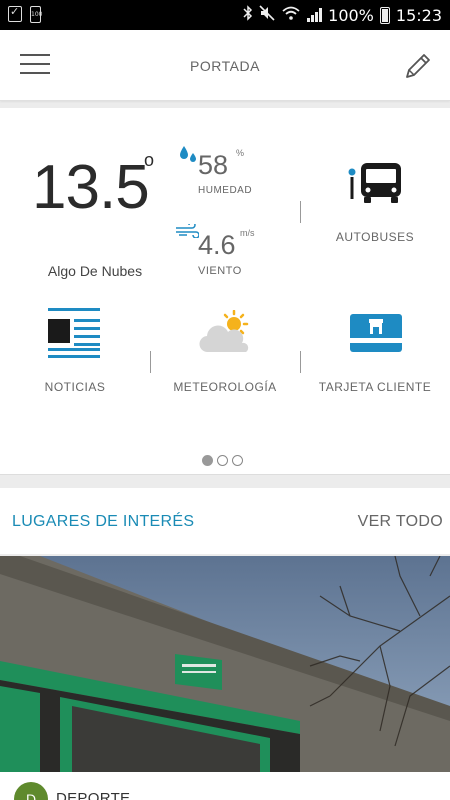 This screenshot has height=800, width=450. I want to click on view-all-link: VER TODO, so click(400, 522).